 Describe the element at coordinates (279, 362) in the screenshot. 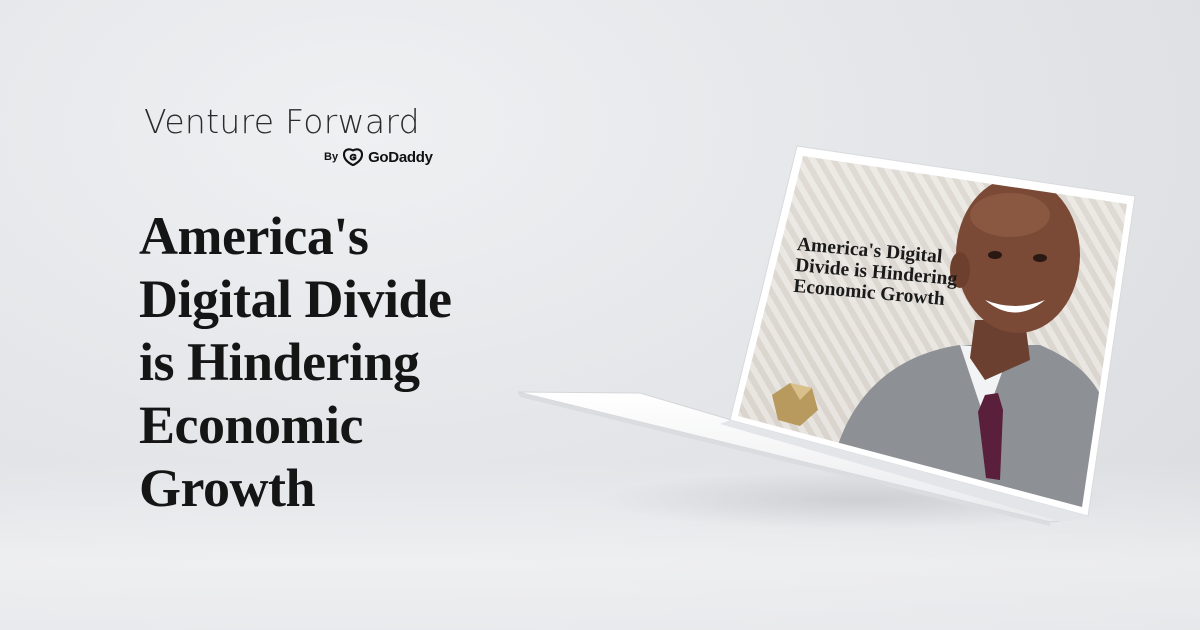

I see `headline-line: is Hindering` at that location.